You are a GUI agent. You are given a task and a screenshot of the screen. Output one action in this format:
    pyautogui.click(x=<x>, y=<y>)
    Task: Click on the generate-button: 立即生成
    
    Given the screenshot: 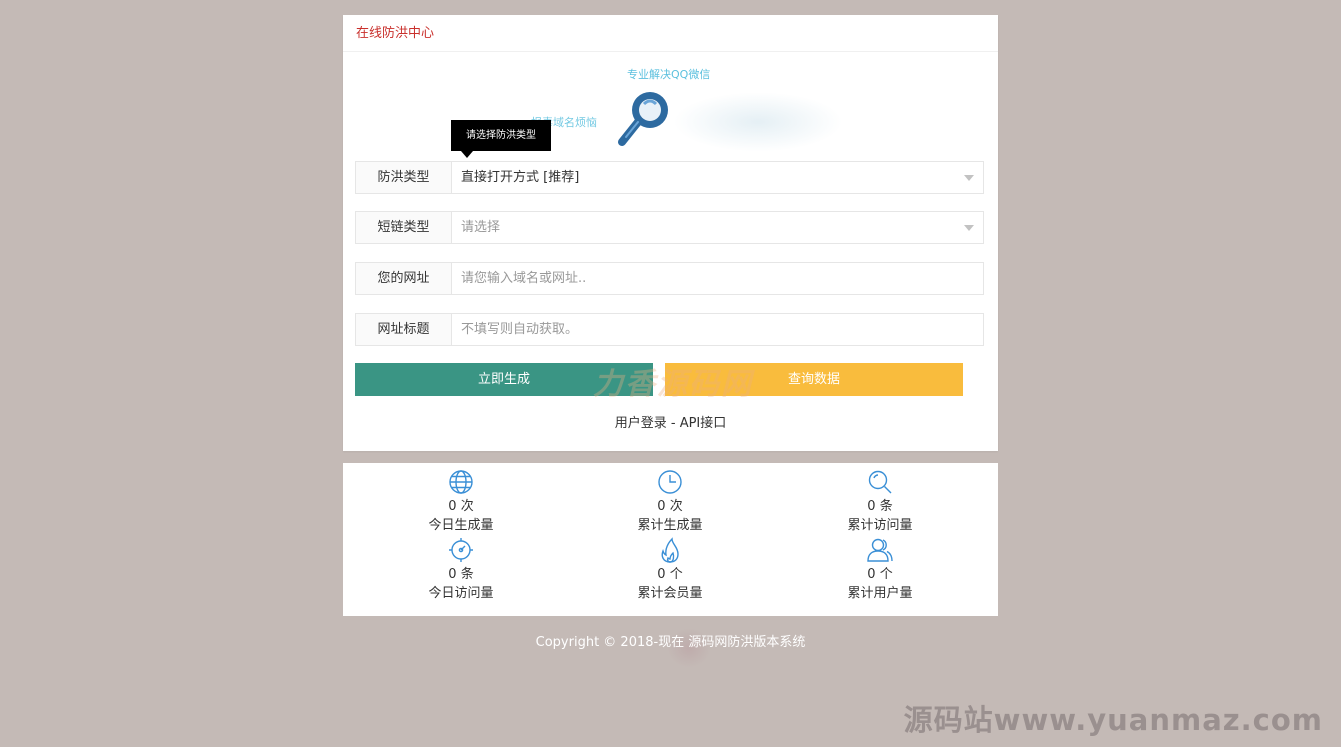 What is the action you would take?
    pyautogui.click(x=504, y=379)
    